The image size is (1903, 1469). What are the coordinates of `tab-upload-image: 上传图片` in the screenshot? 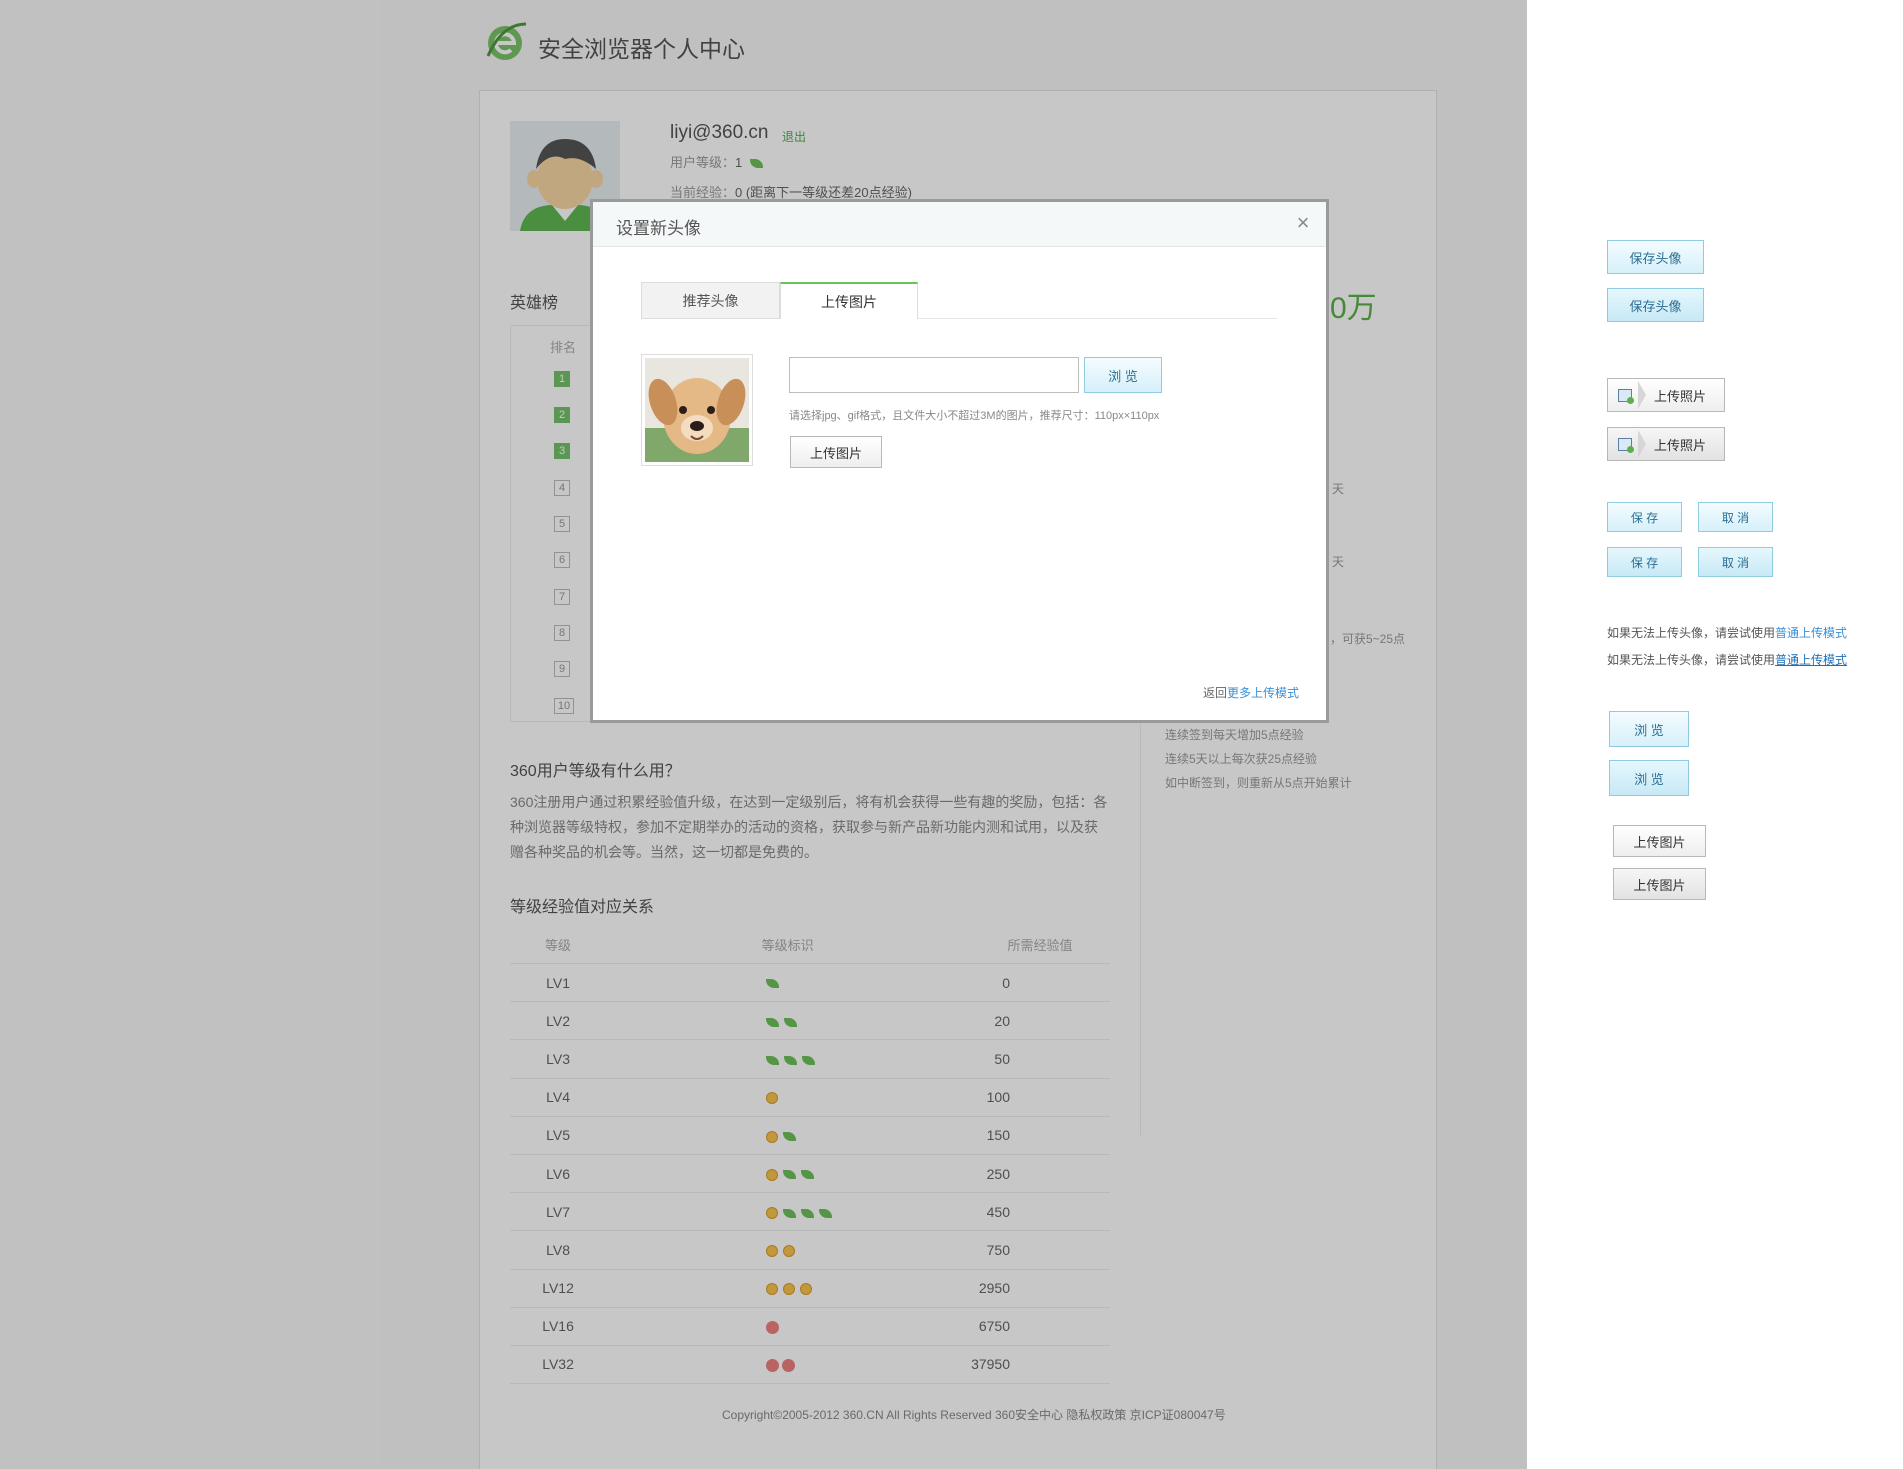 It's located at (849, 300).